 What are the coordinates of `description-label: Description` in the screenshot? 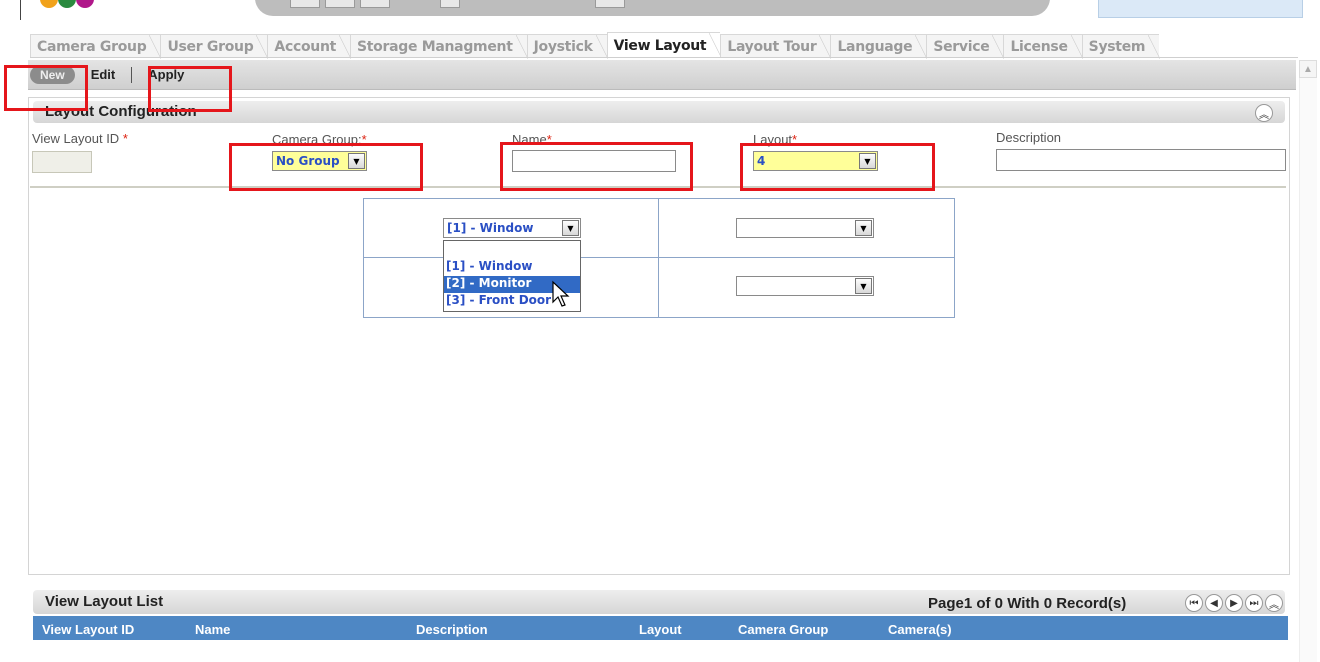 It's located at (1029, 137).